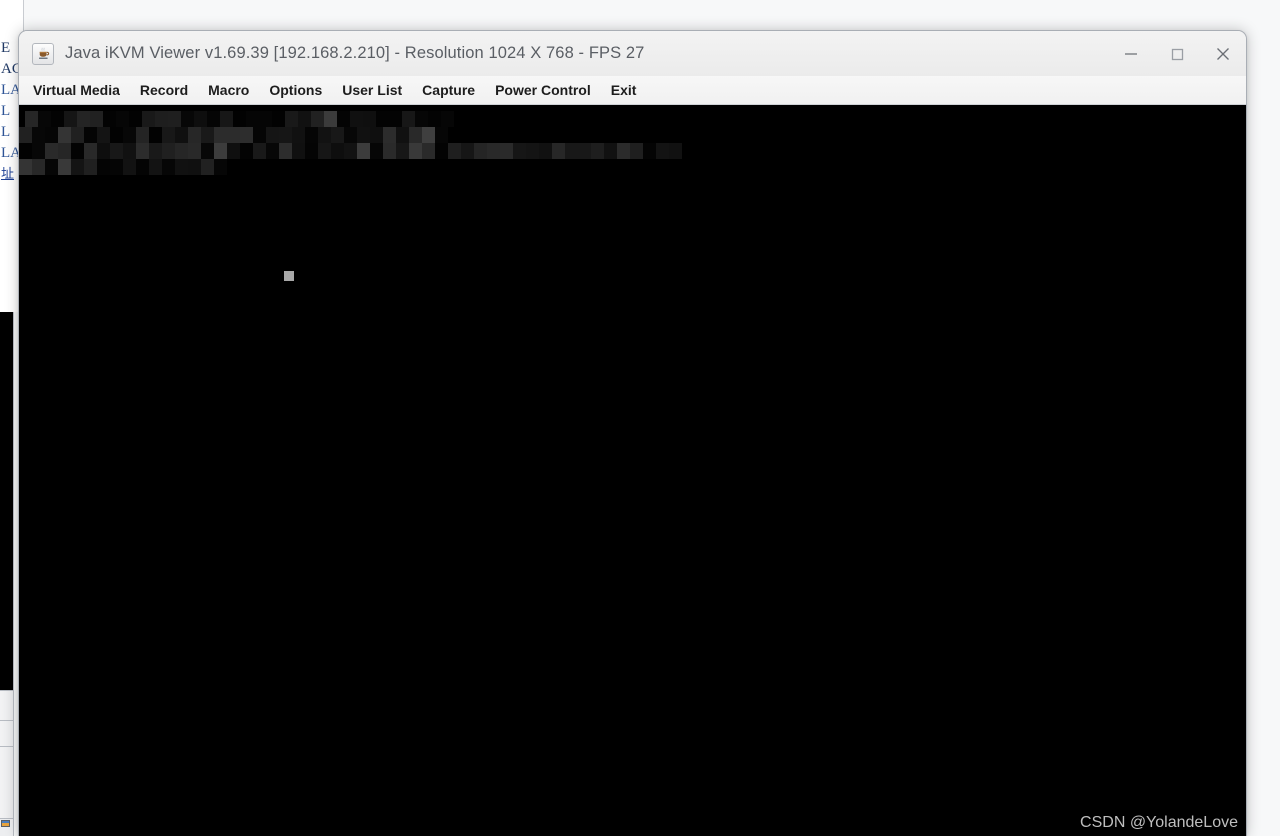  What do you see at coordinates (448, 90) in the screenshot?
I see `menu-capture: Capture` at bounding box center [448, 90].